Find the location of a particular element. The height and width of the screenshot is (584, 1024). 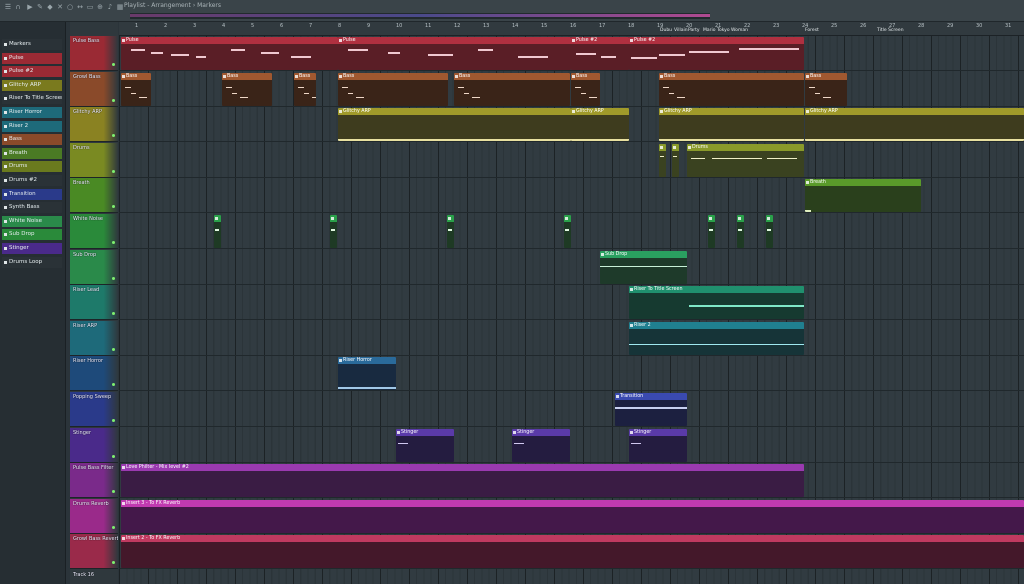

zoom-icon: ⊕ is located at coordinates (100, 7).